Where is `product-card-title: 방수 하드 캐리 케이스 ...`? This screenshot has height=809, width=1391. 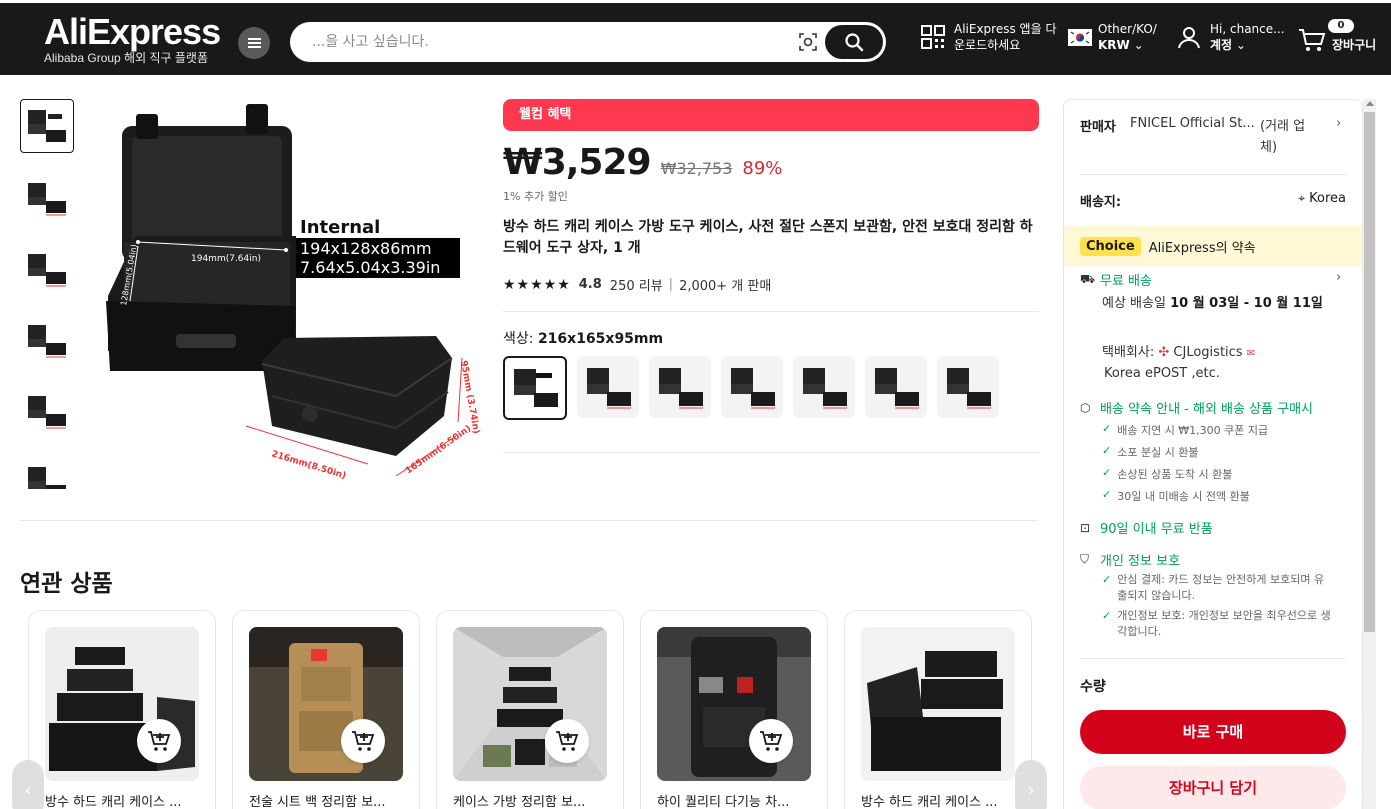
product-card-title: 방수 하드 캐리 케이스 ... is located at coordinates (113, 802).